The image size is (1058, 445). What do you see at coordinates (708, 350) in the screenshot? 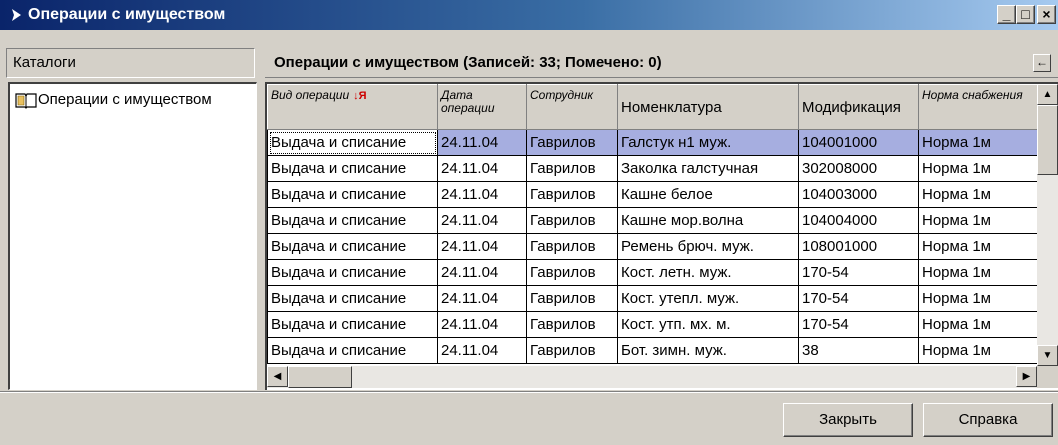
I see `table-cell: Бот. зимн. муж.` at bounding box center [708, 350].